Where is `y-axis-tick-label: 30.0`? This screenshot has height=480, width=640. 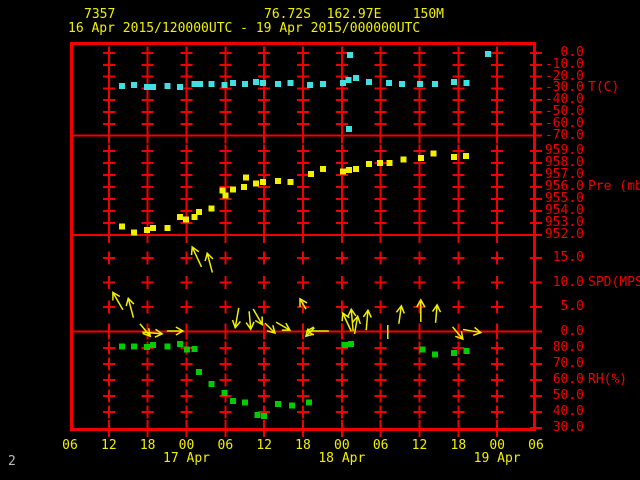 y-axis-tick-label: 30.0 is located at coordinates (568, 427).